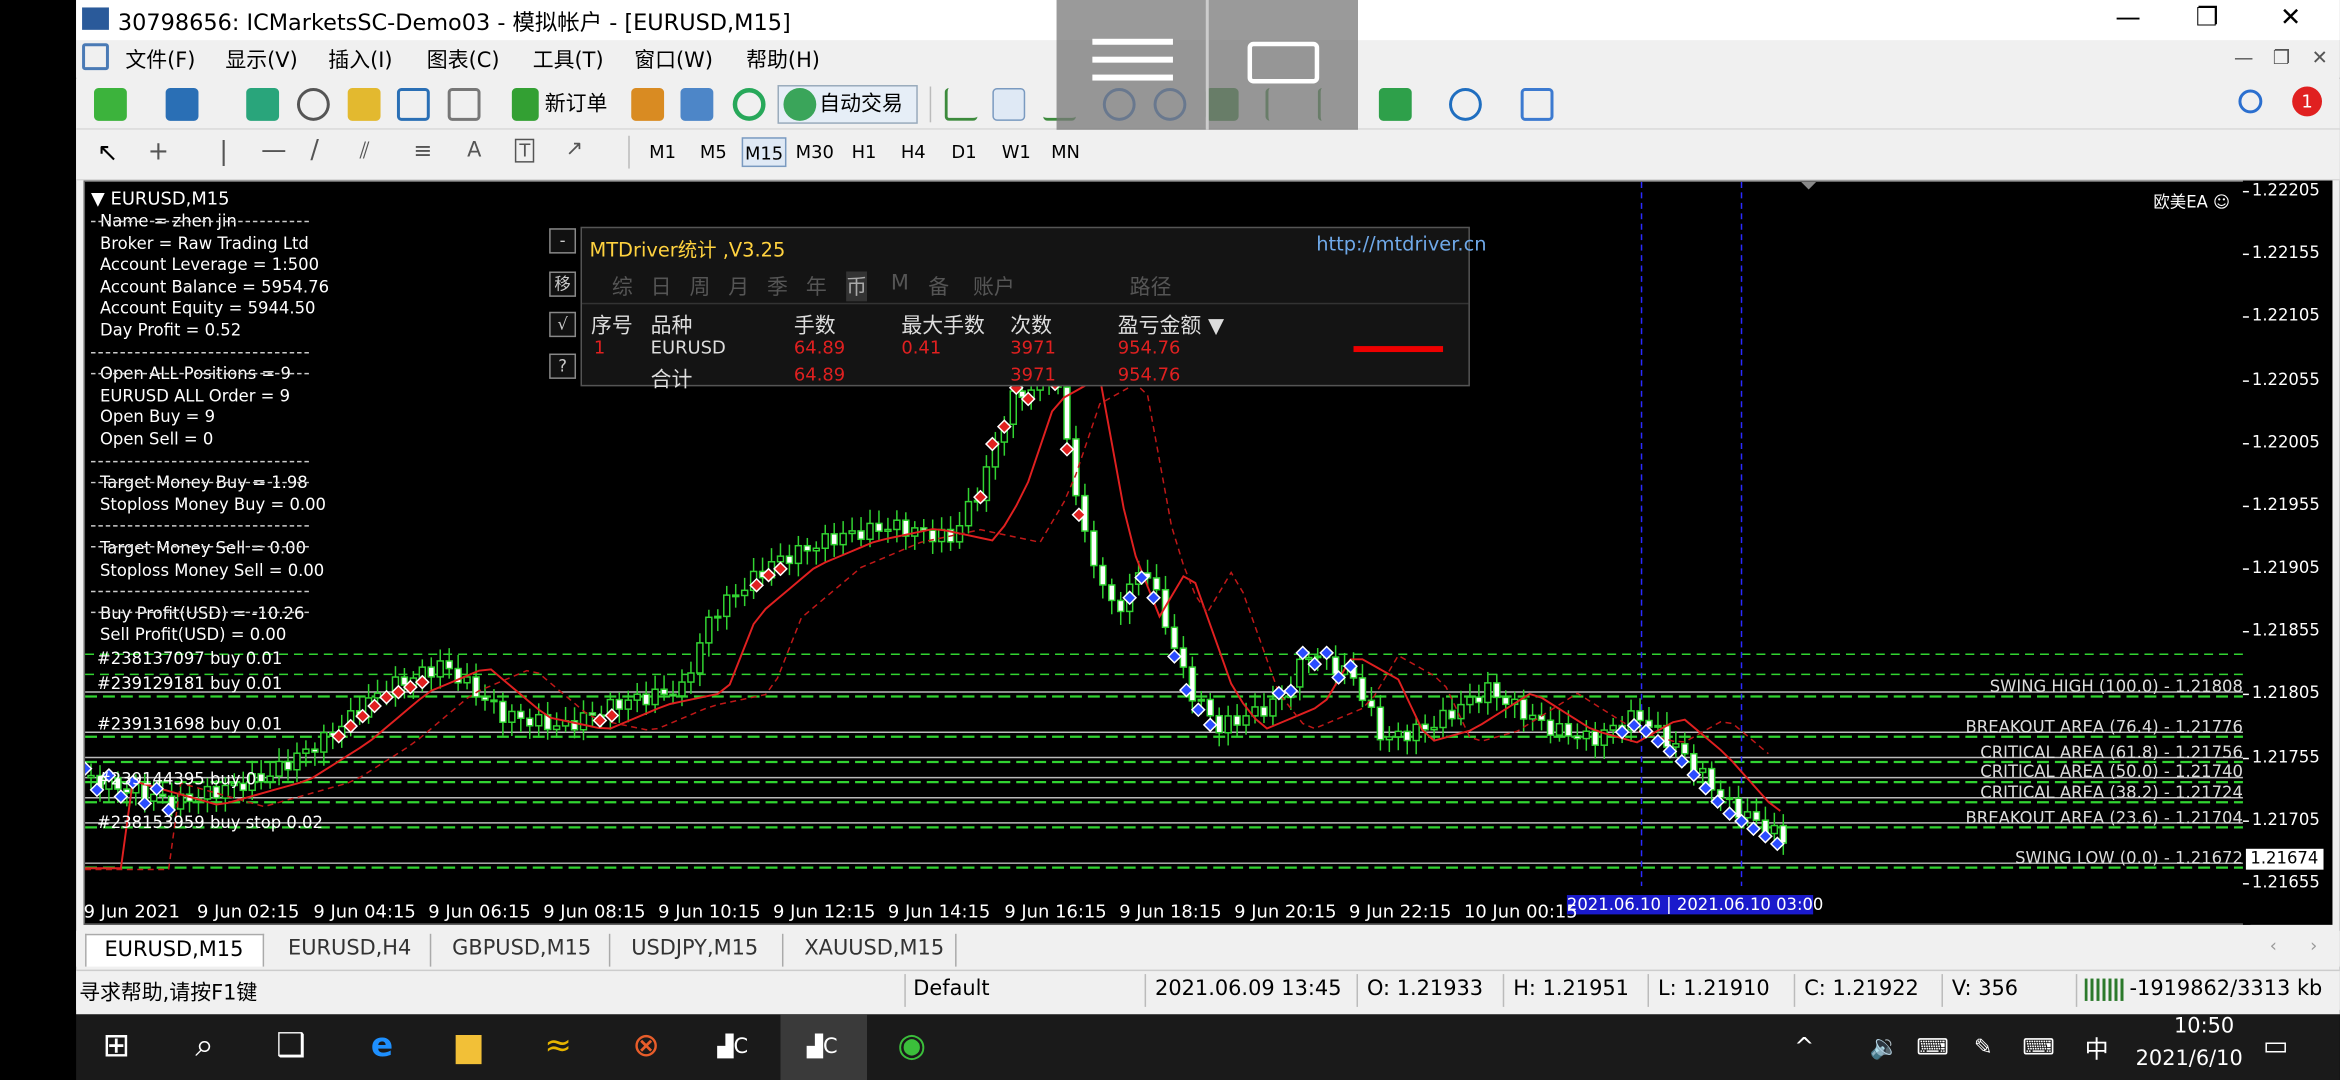  Describe the element at coordinates (563, 284) in the screenshot. I see `mtdriver-side-button: 移` at that location.